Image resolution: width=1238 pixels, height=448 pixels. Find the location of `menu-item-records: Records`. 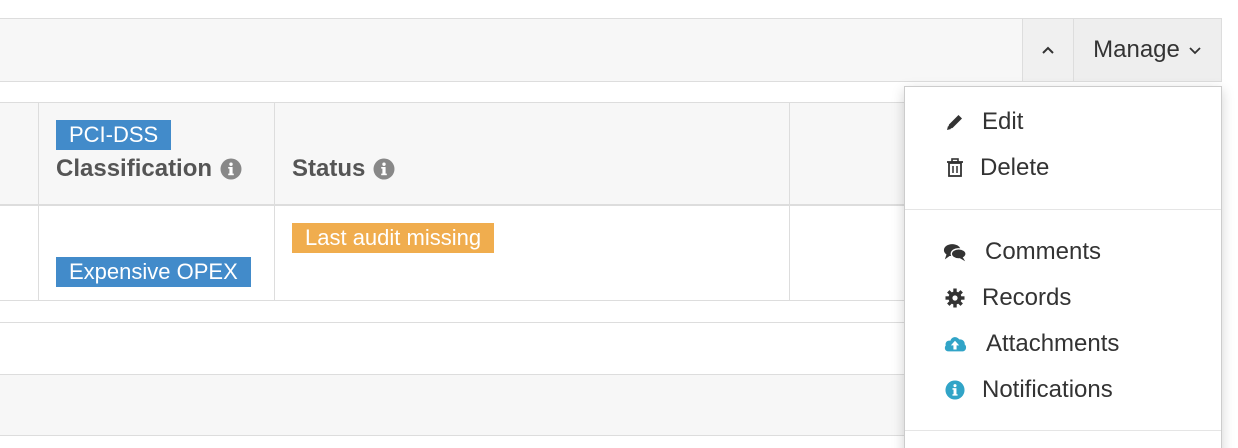

menu-item-records: Records is located at coordinates (1063, 298).